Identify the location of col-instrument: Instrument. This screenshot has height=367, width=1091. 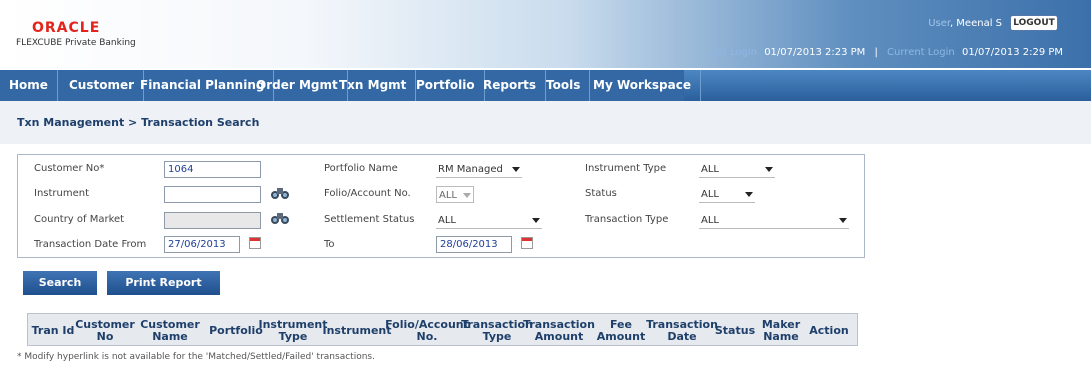
(357, 330).